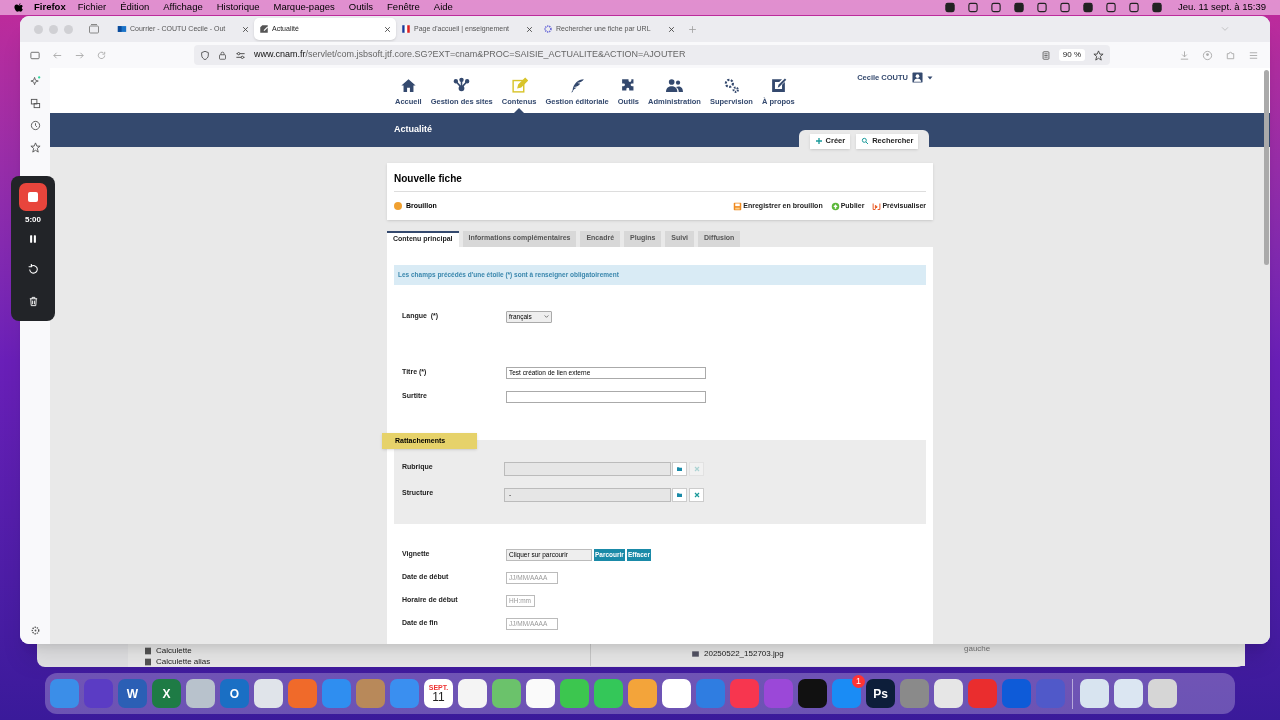 This screenshot has height=720, width=1280. I want to click on network-icon, so click(462, 85).